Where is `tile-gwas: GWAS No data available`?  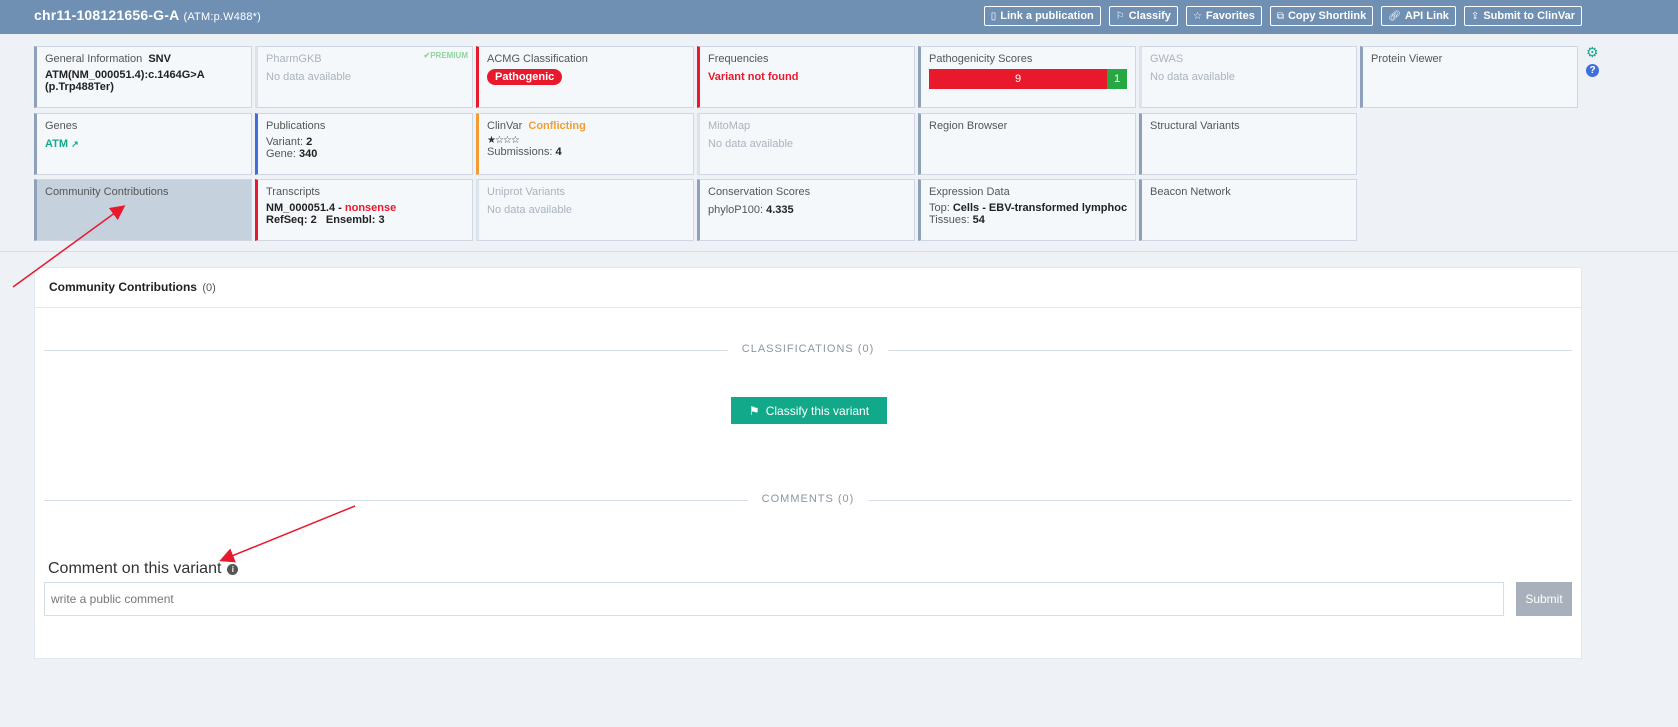 tile-gwas: GWAS No data available is located at coordinates (1248, 77).